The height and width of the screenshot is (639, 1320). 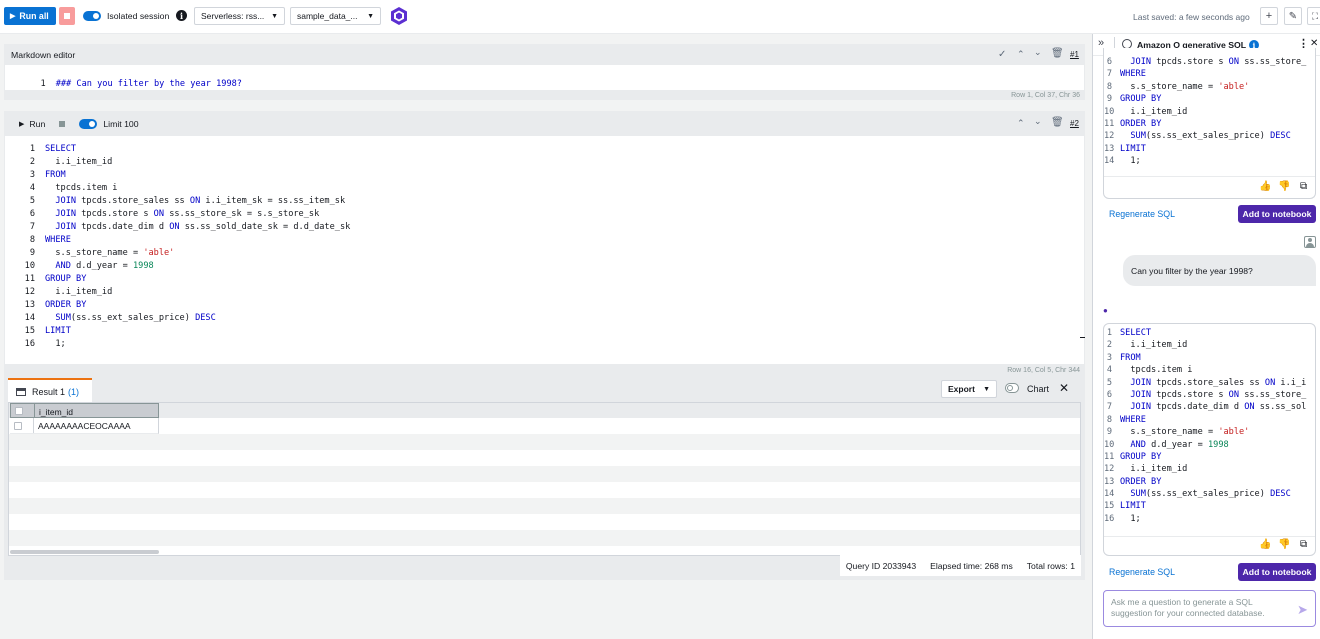 What do you see at coordinates (1269, 16) in the screenshot?
I see `add-cell-button: +` at bounding box center [1269, 16].